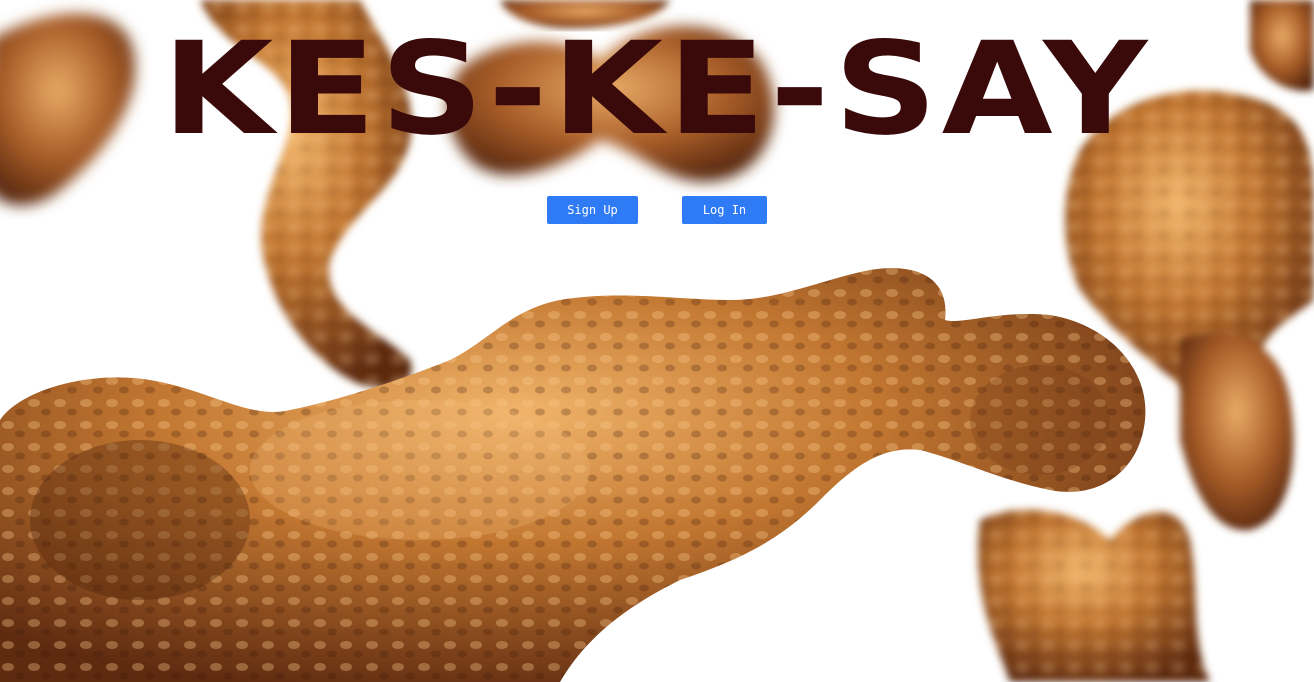 The height and width of the screenshot is (682, 1314). I want to click on ginger-piece-right-lower, so click(1237, 431).